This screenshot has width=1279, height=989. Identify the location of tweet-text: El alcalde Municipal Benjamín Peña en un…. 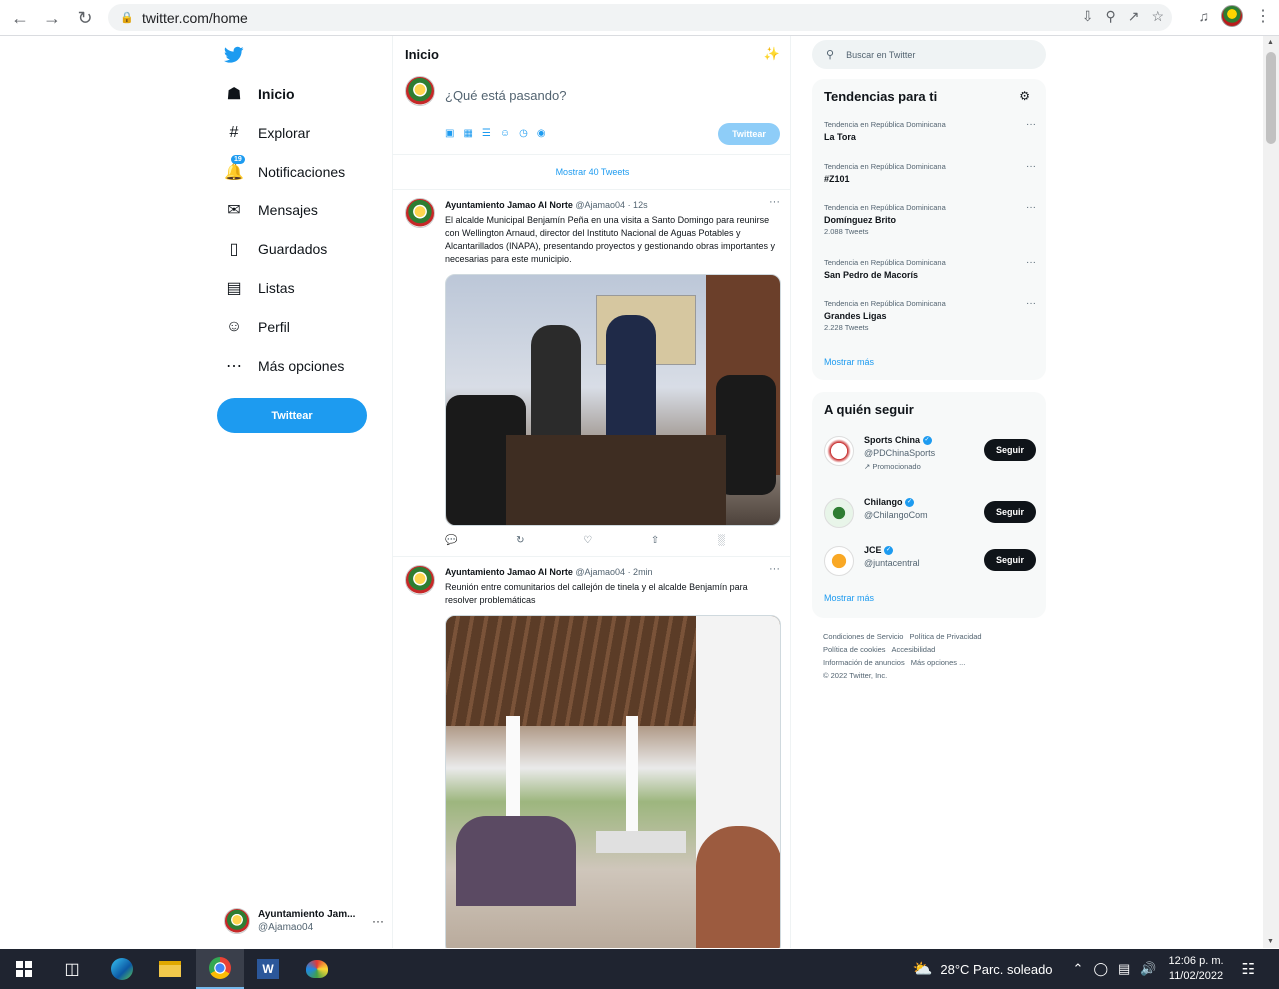
(610, 239).